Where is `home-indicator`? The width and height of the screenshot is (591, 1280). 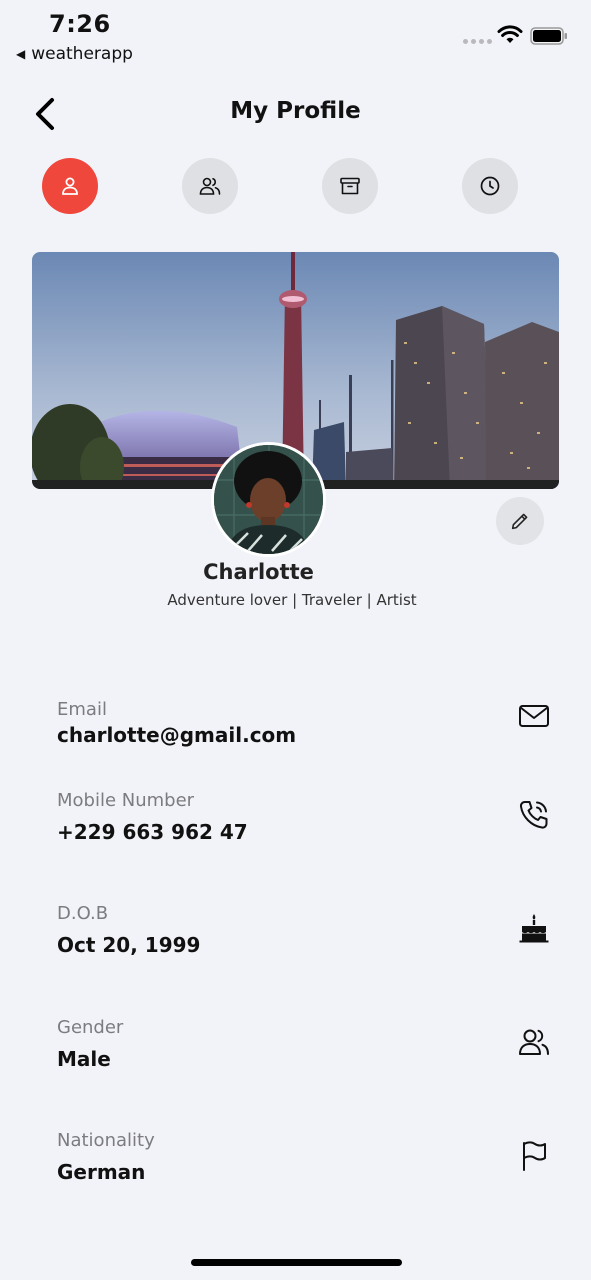 home-indicator is located at coordinates (296, 1262).